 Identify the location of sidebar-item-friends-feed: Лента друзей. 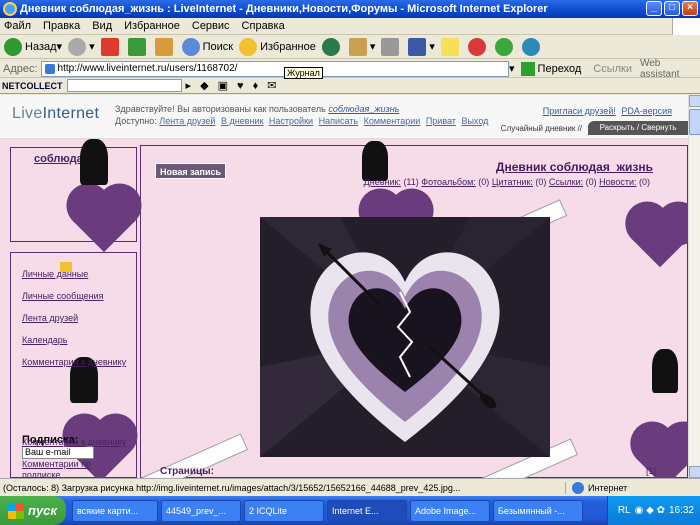
(50, 318).